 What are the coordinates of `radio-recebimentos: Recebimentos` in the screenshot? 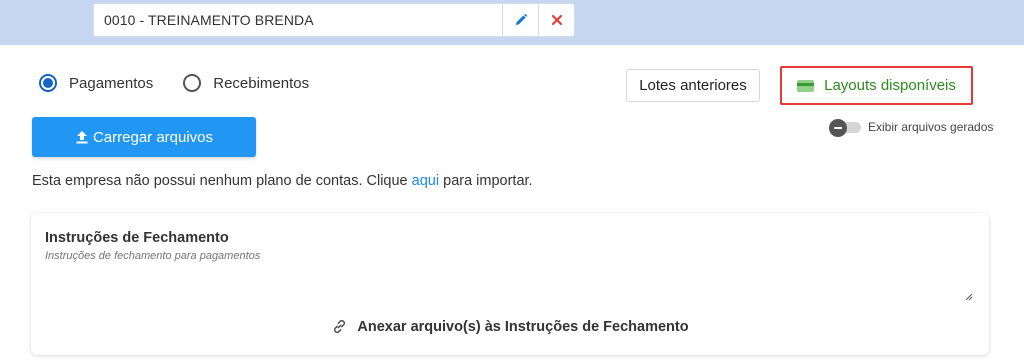 It's located at (246, 83).